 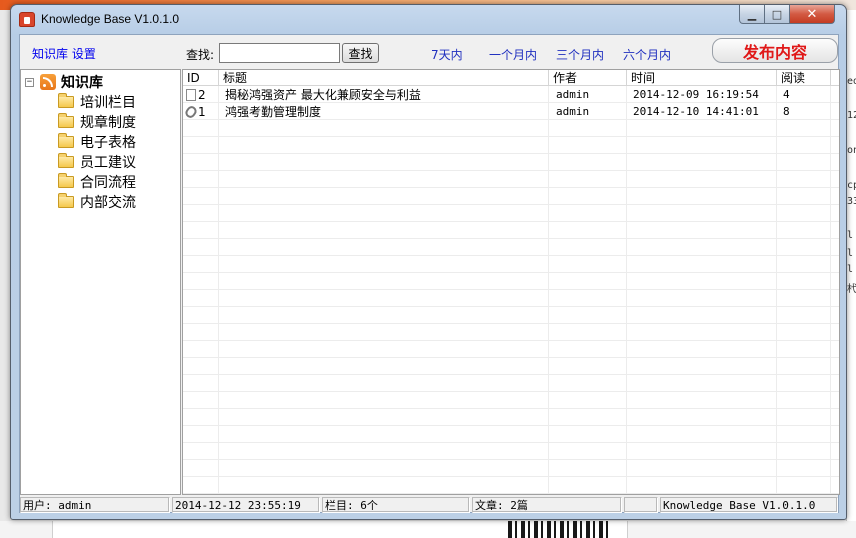 What do you see at coordinates (641, 505) in the screenshot?
I see `status-empty-panel` at bounding box center [641, 505].